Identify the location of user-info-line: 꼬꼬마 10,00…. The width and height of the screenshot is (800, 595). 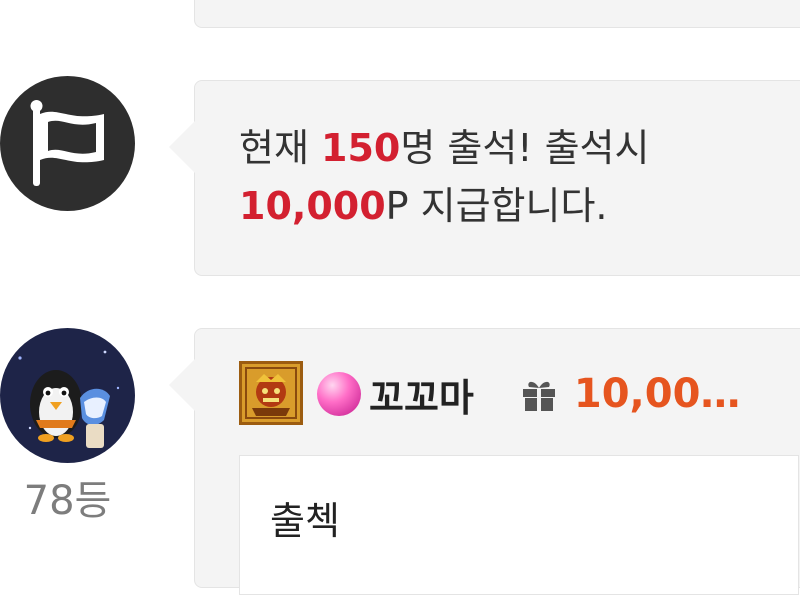
(490, 393).